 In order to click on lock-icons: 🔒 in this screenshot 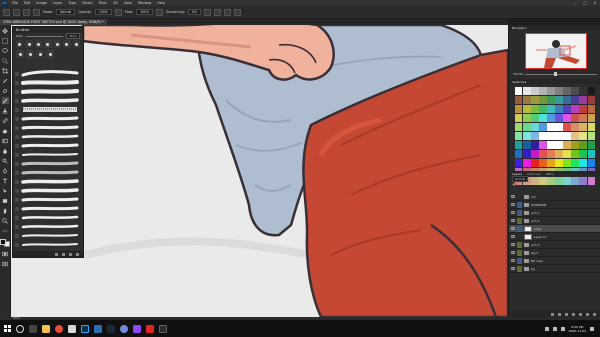, I will do `click(513, 184)`.